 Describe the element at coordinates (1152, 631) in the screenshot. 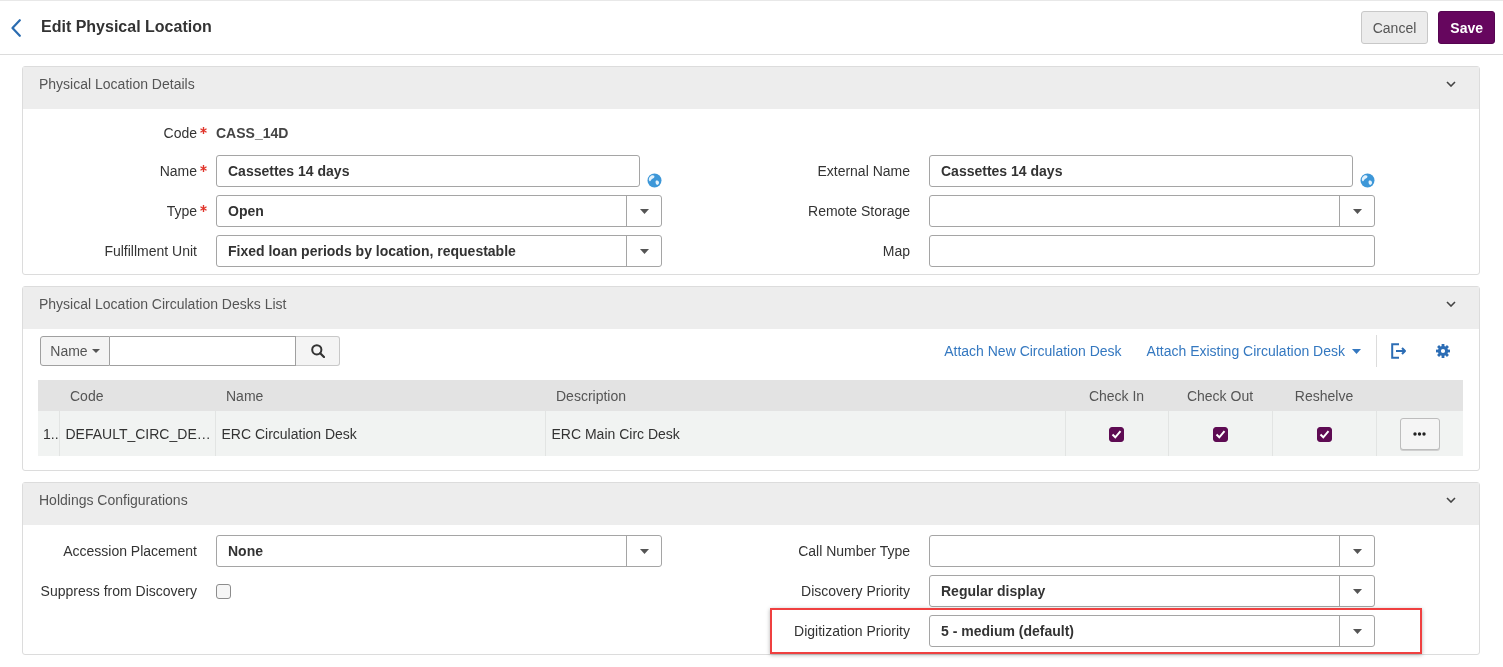

I see `select-field: 5 - medium (default)` at that location.